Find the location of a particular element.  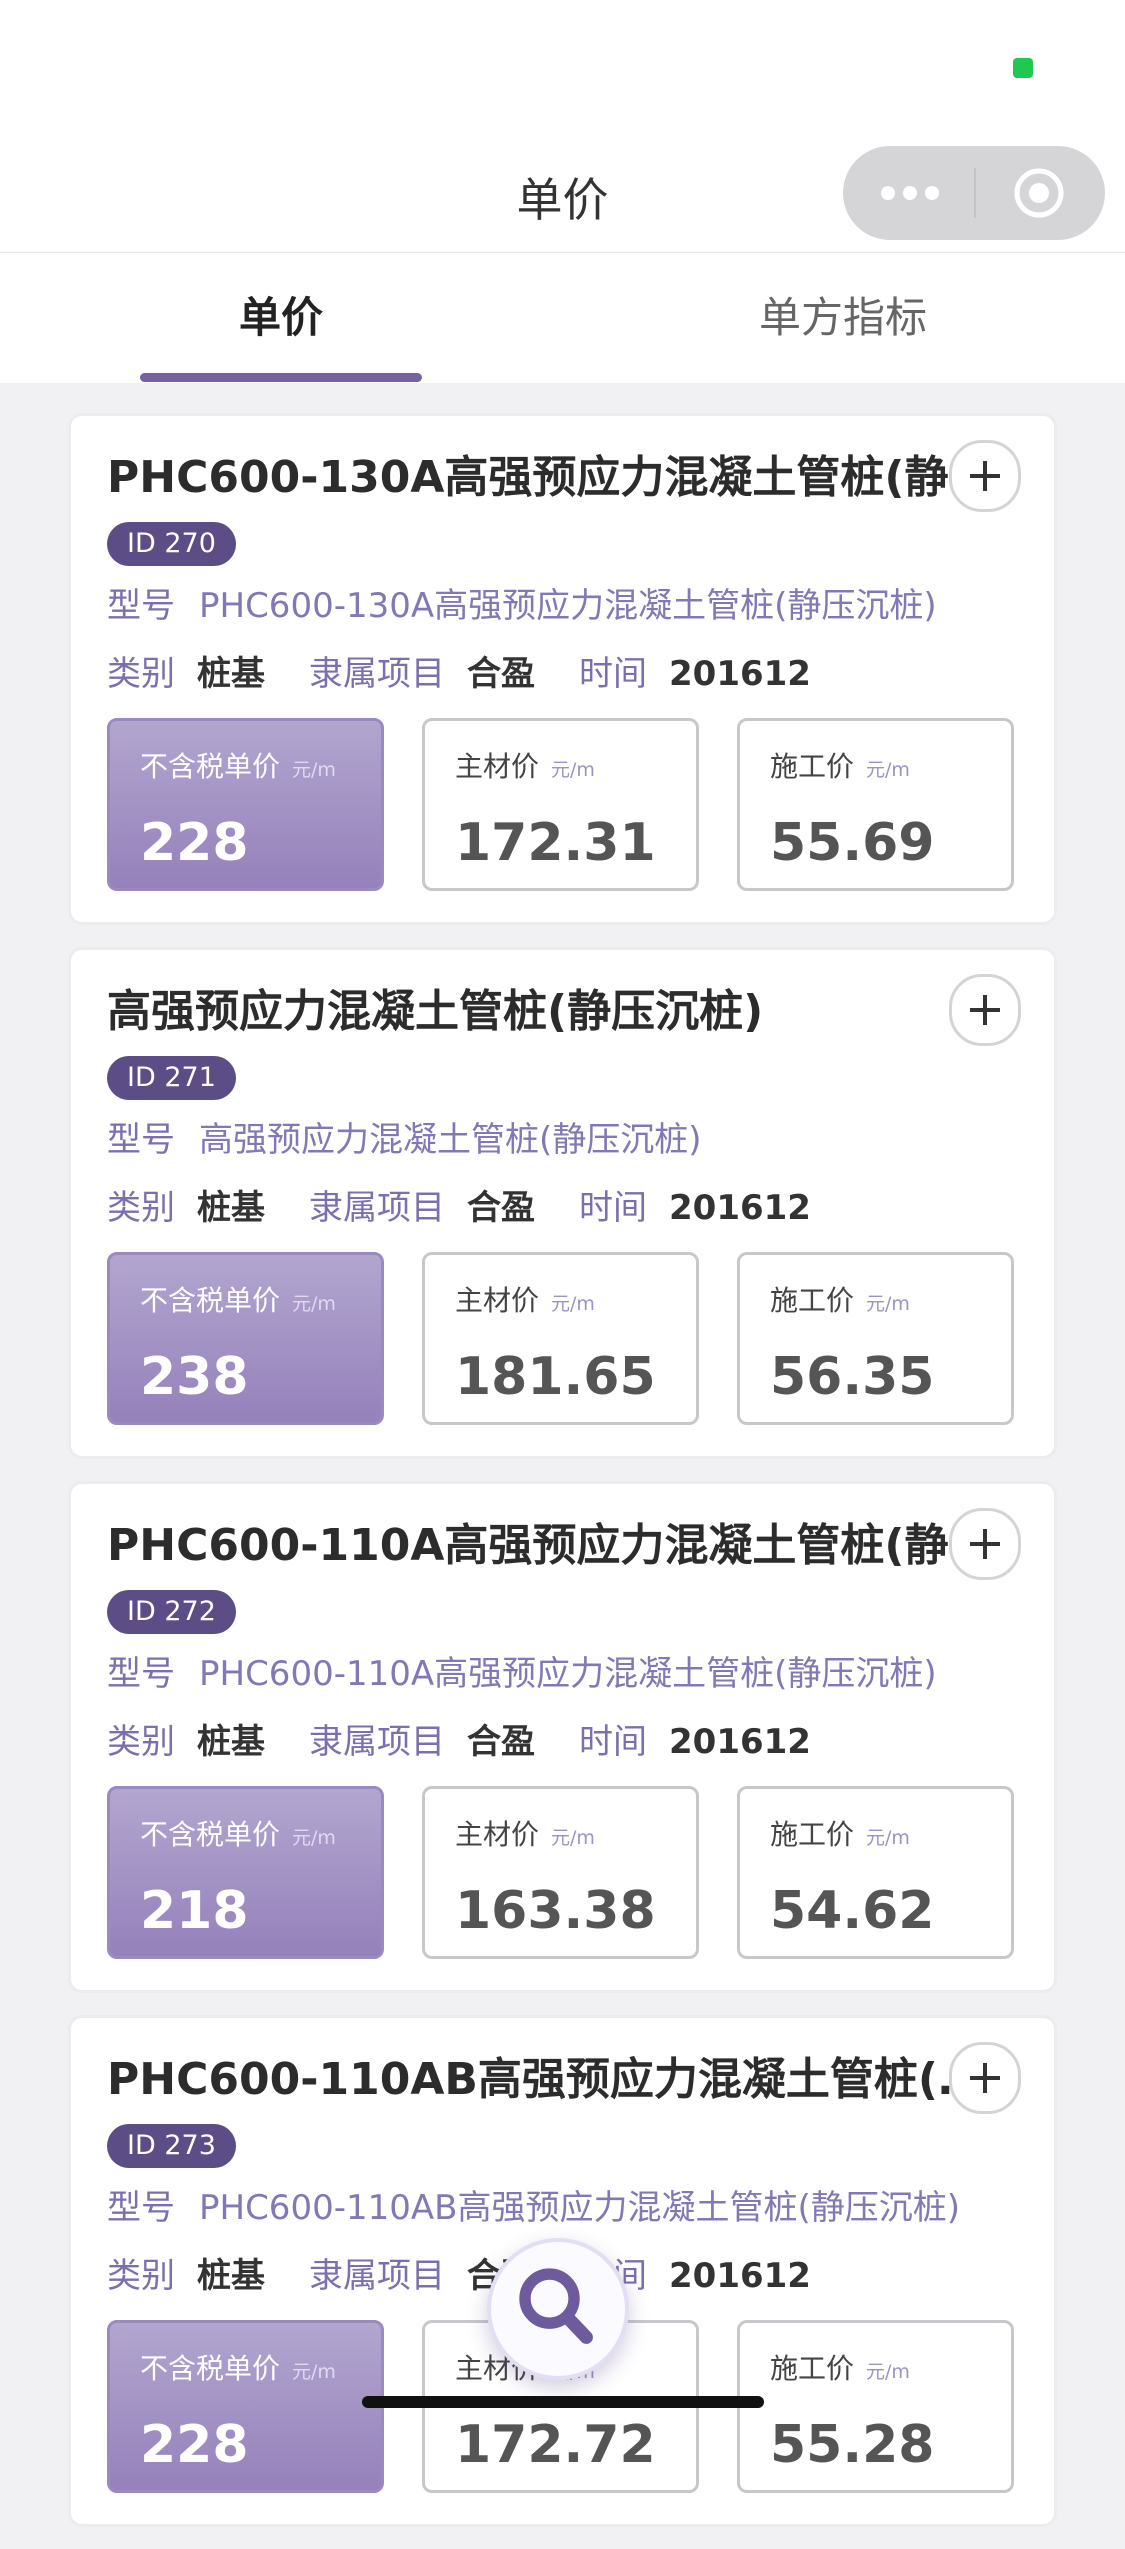

tax-free-price-value: 218 is located at coordinates (194, 1911).